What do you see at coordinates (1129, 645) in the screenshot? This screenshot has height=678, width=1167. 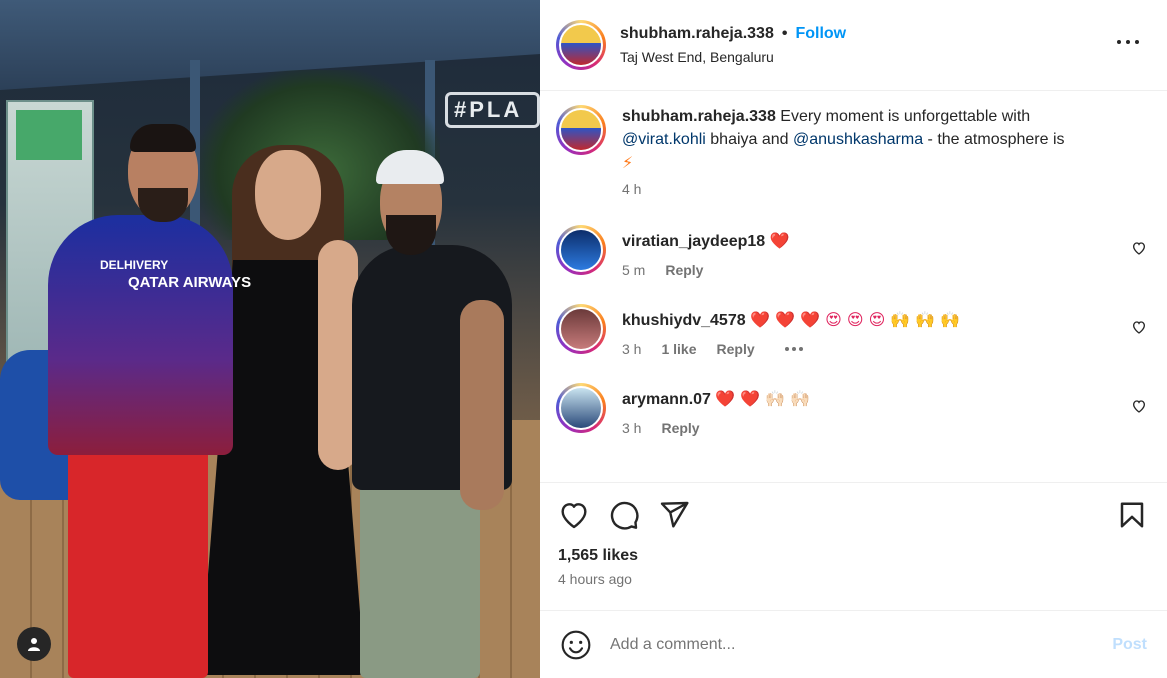 I see `post-comment-button: Post` at bounding box center [1129, 645].